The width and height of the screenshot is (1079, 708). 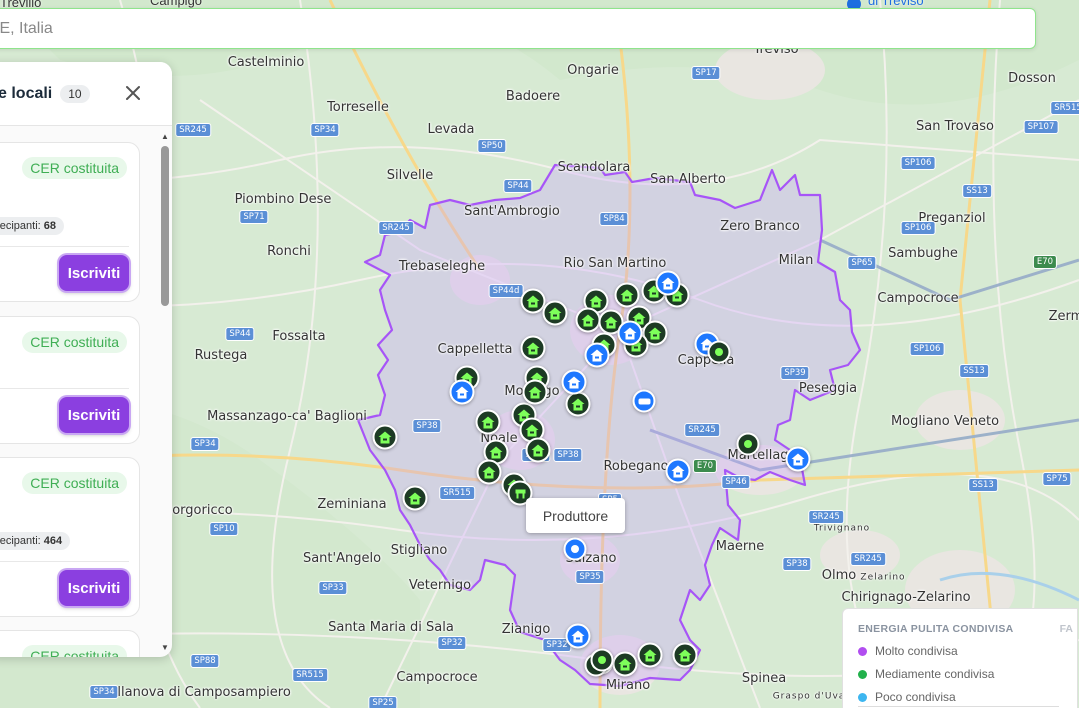 What do you see at coordinates (828, 389) in the screenshot?
I see `place-label: Peseggia` at bounding box center [828, 389].